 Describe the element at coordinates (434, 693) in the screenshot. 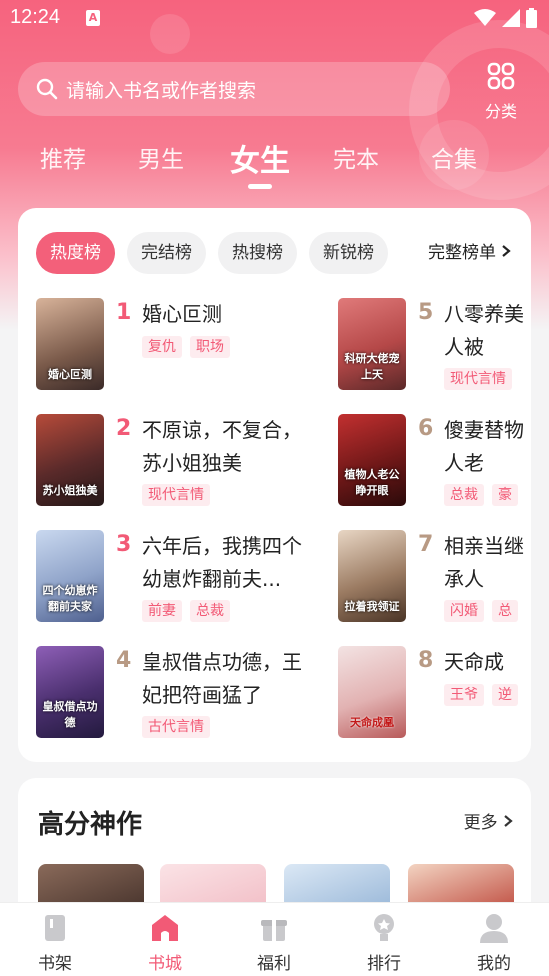

I see `book-item: 天命成凰 8 天命成 王爷 逆` at that location.